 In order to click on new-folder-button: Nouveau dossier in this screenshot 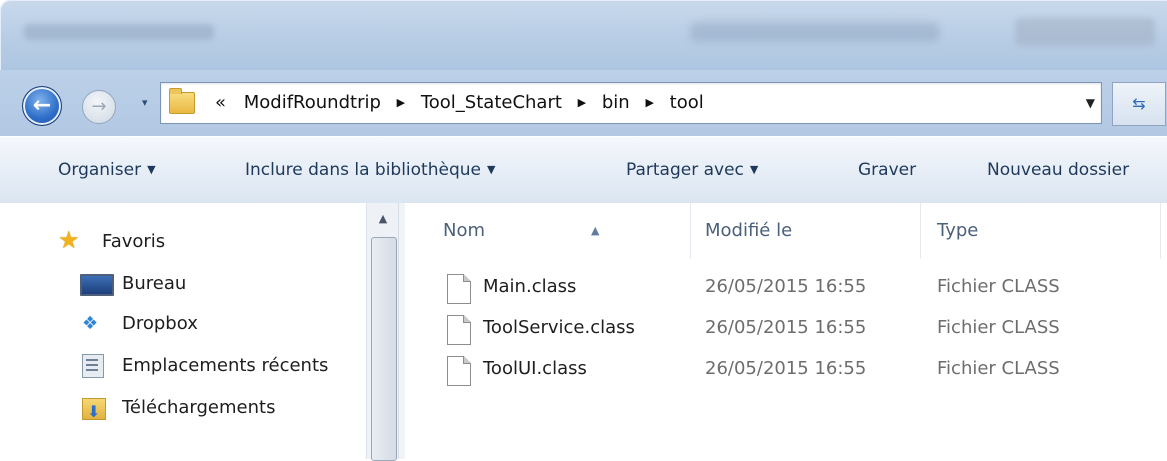, I will do `click(1058, 170)`.